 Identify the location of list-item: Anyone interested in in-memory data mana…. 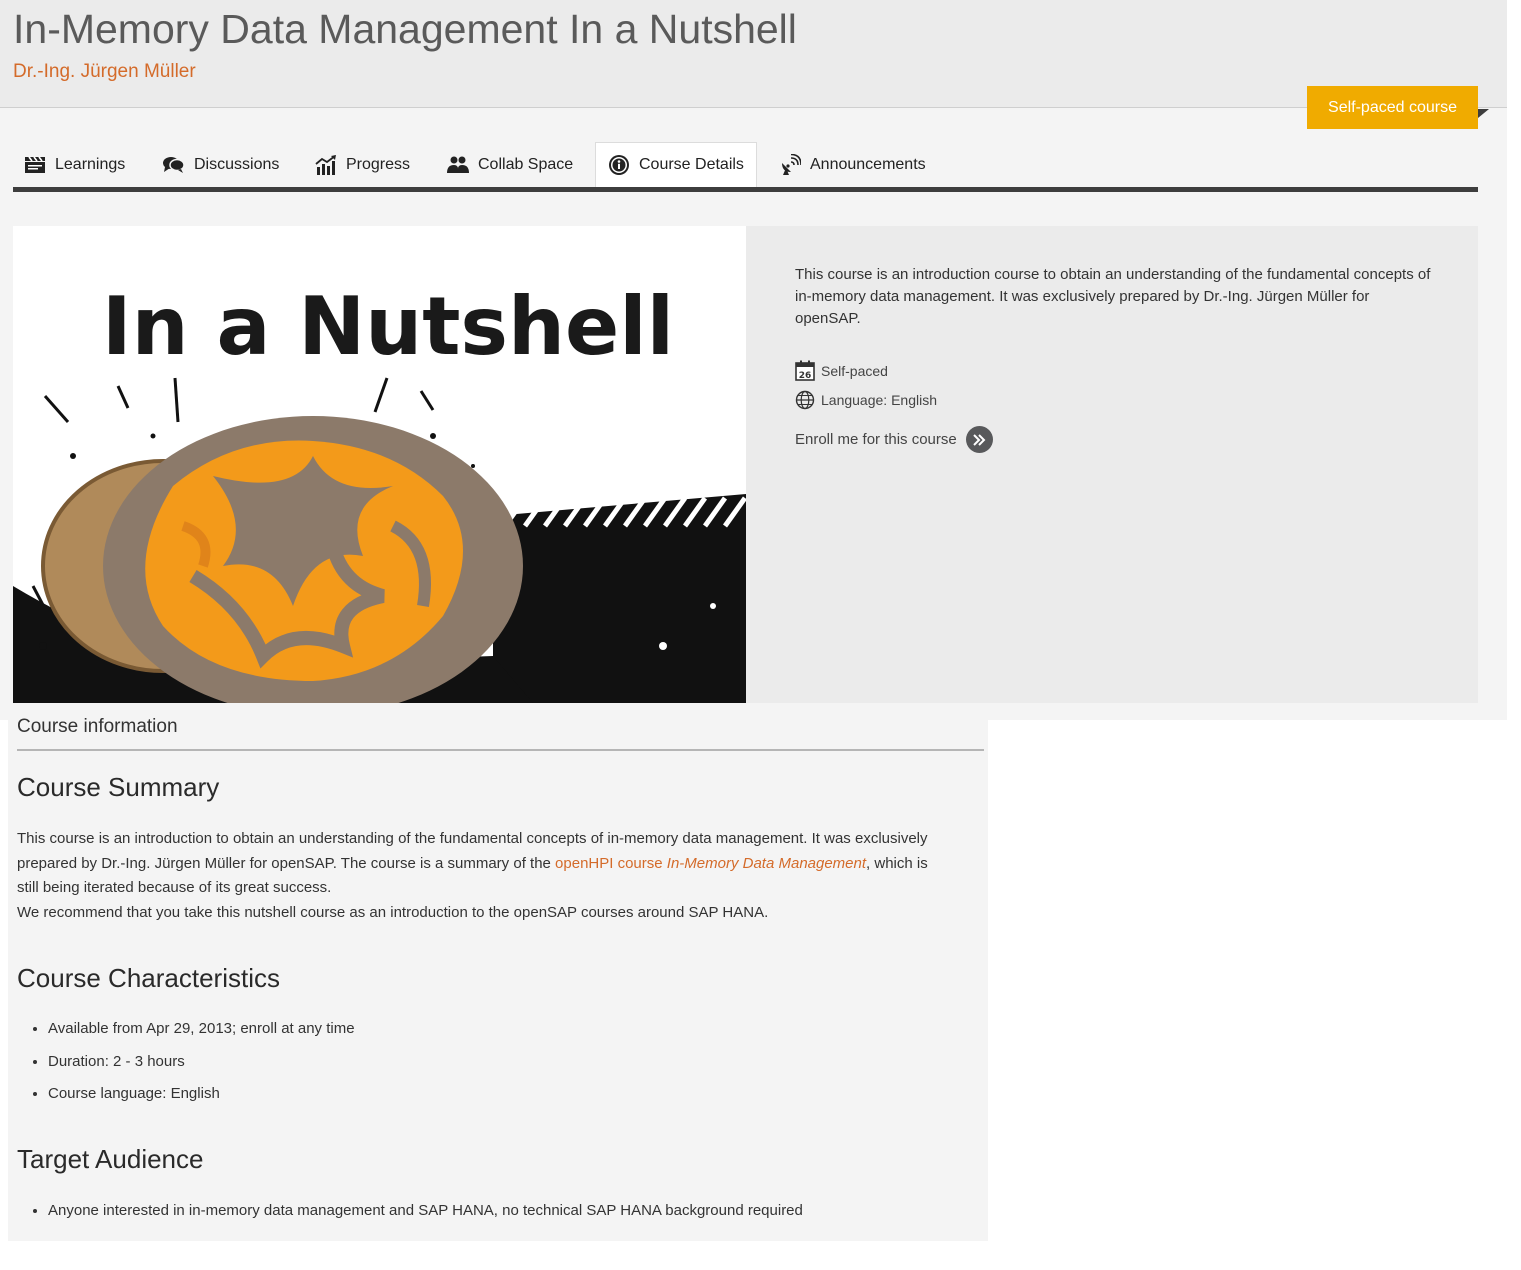
(425, 1217).